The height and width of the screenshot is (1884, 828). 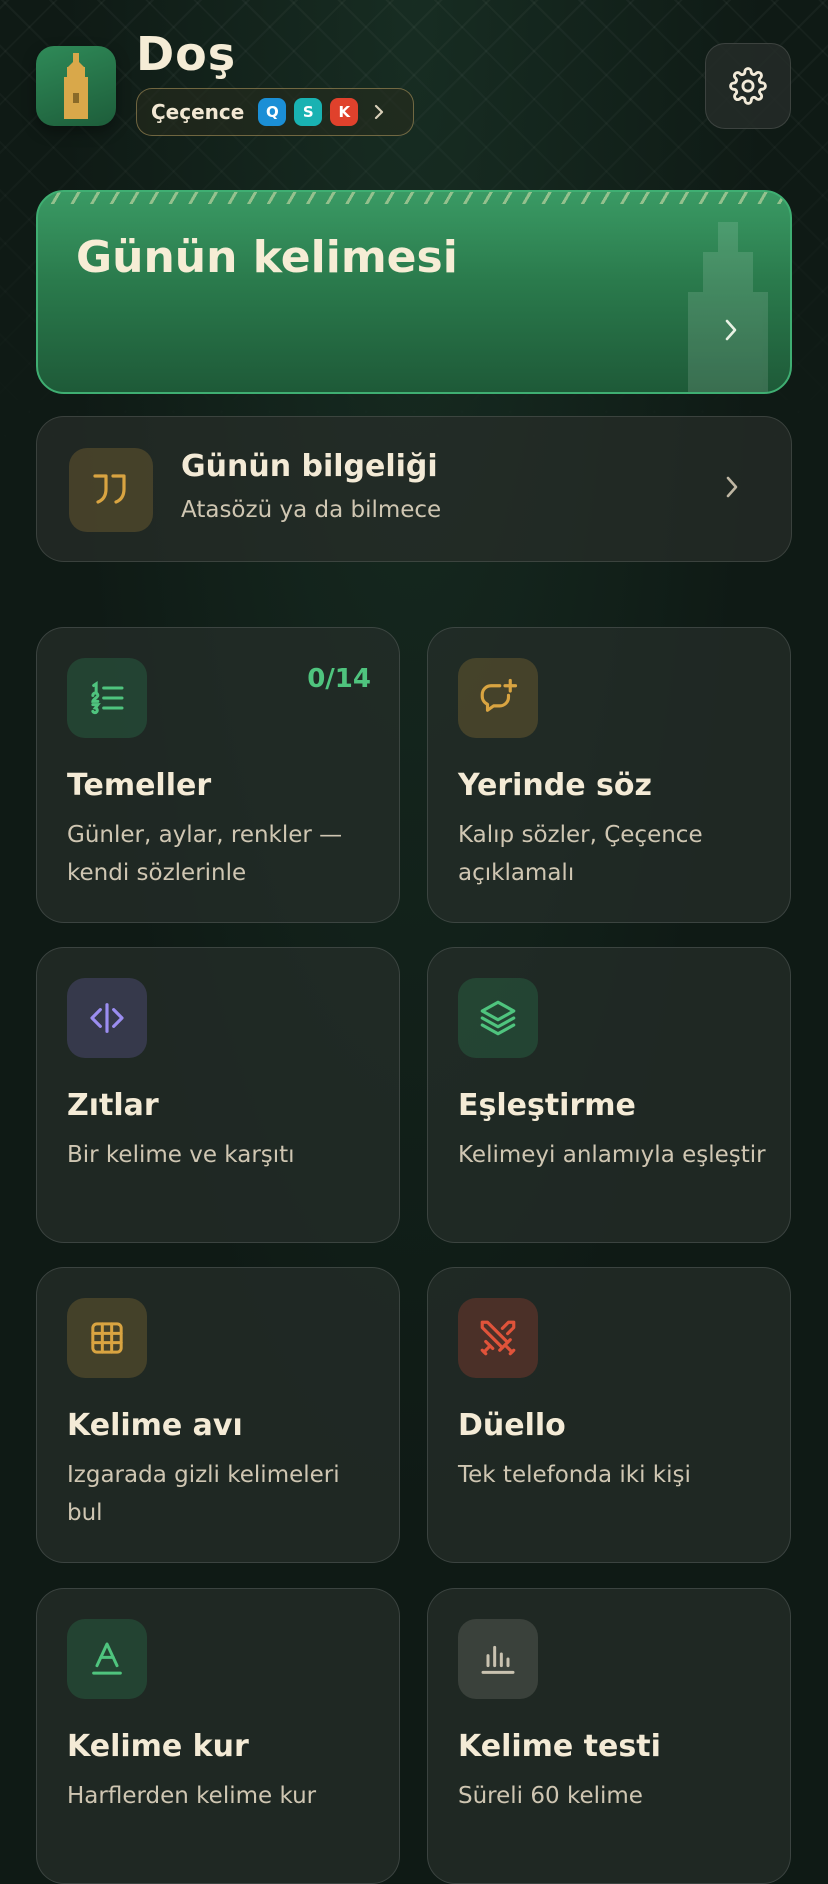 I want to click on card-title: Kelime testi, so click(x=559, y=1746).